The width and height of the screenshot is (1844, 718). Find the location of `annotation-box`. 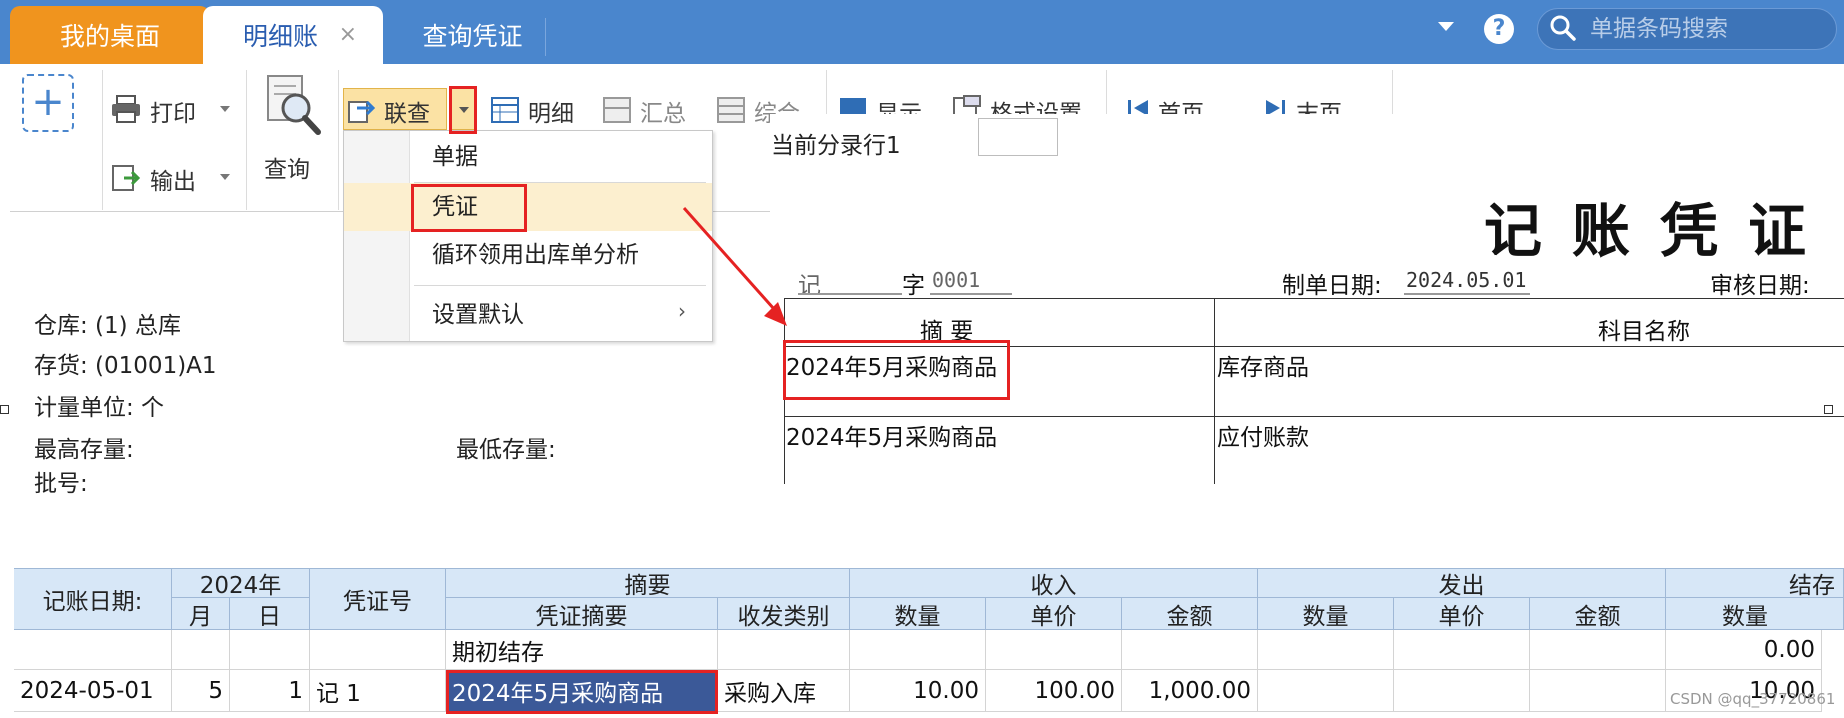

annotation-box is located at coordinates (582, 692).